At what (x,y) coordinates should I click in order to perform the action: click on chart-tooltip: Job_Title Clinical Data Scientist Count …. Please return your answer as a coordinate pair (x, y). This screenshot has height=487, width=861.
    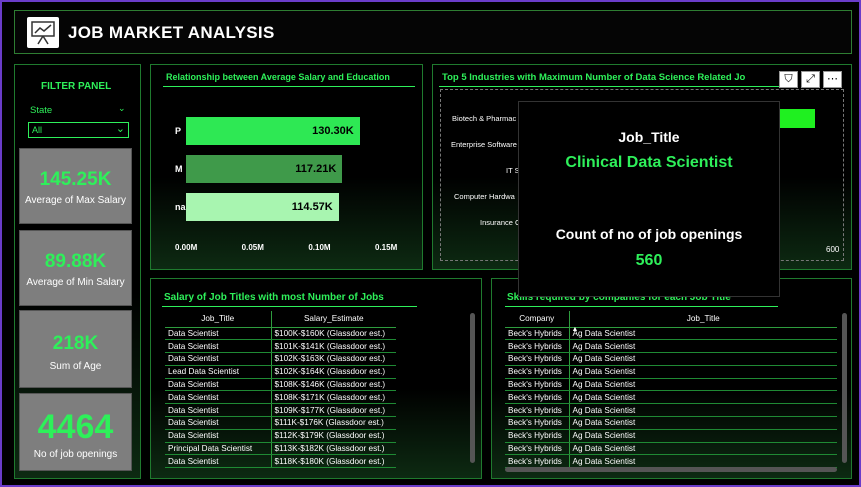
    Looking at the image, I should click on (649, 199).